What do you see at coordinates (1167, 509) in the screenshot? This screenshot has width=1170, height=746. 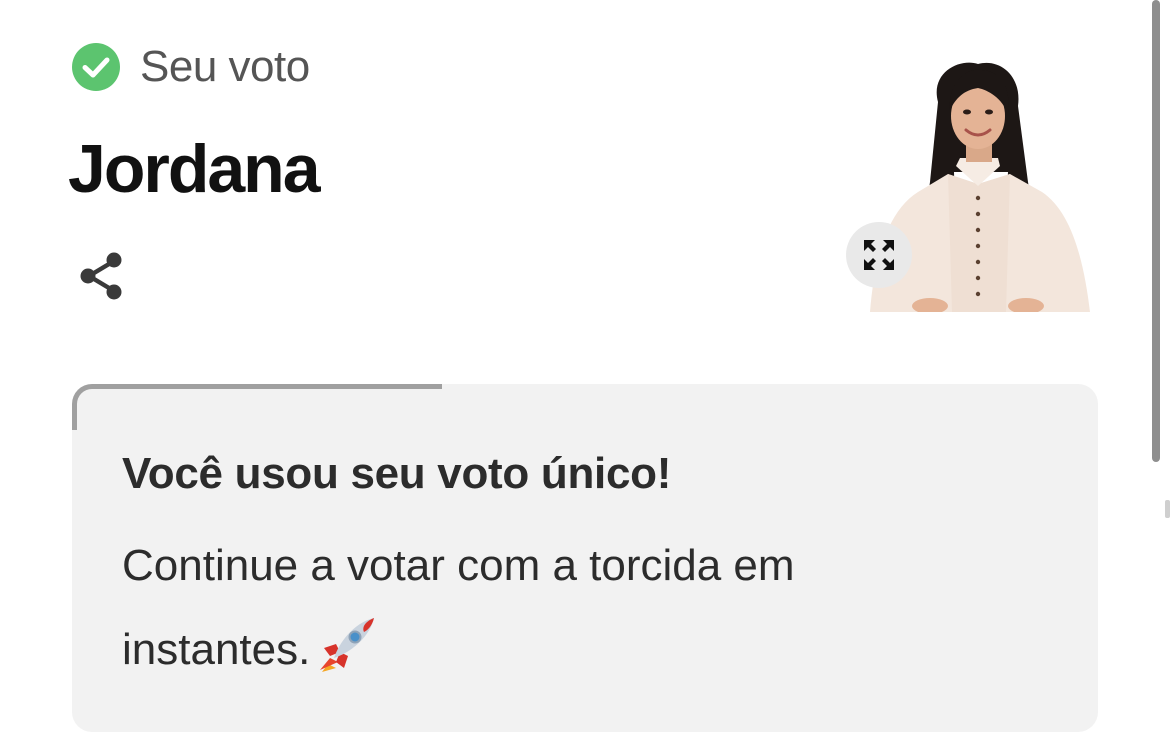 I see `scrollbar-track-marker` at bounding box center [1167, 509].